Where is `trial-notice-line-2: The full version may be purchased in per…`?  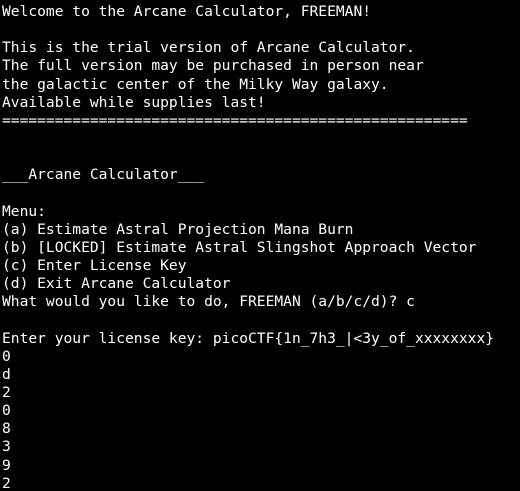
trial-notice-line-2: The full version may be purchased in per… is located at coordinates (213, 66).